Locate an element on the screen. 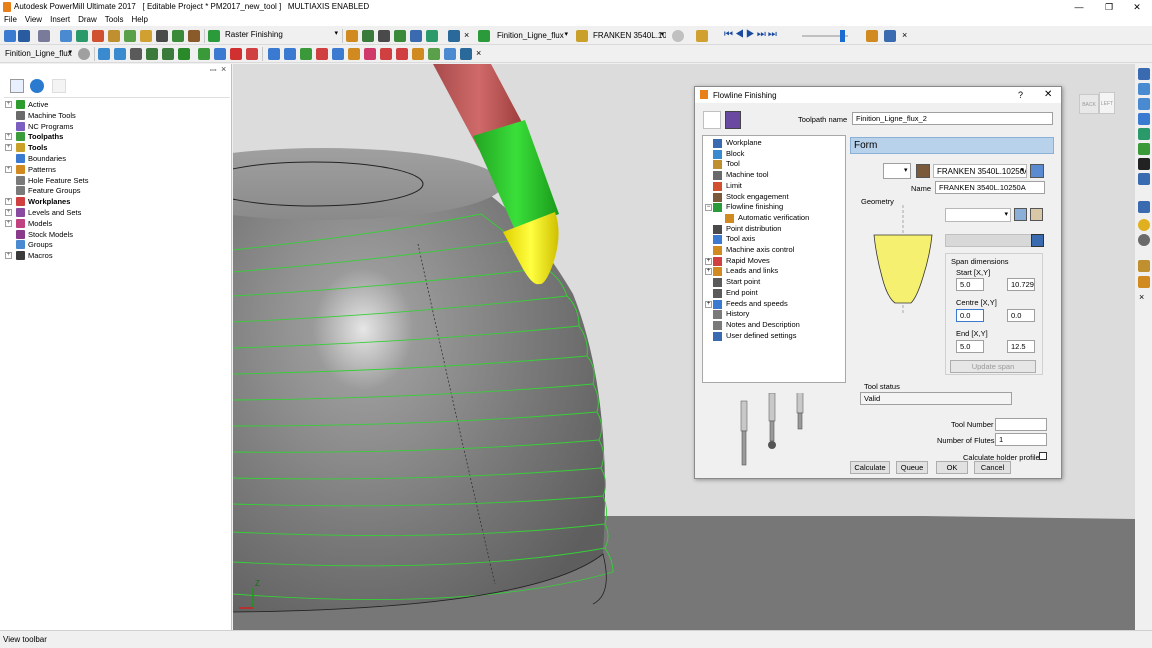 The height and width of the screenshot is (648, 1152). toolpath-combo-2: Finition_Ligne_flux ▾ is located at coordinates (38, 54).